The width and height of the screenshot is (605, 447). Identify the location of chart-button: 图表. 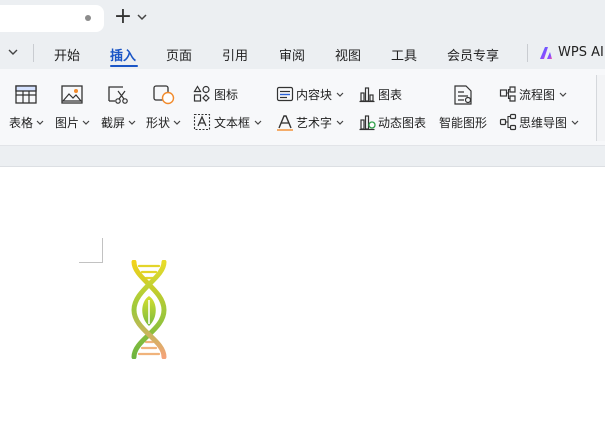
(390, 94).